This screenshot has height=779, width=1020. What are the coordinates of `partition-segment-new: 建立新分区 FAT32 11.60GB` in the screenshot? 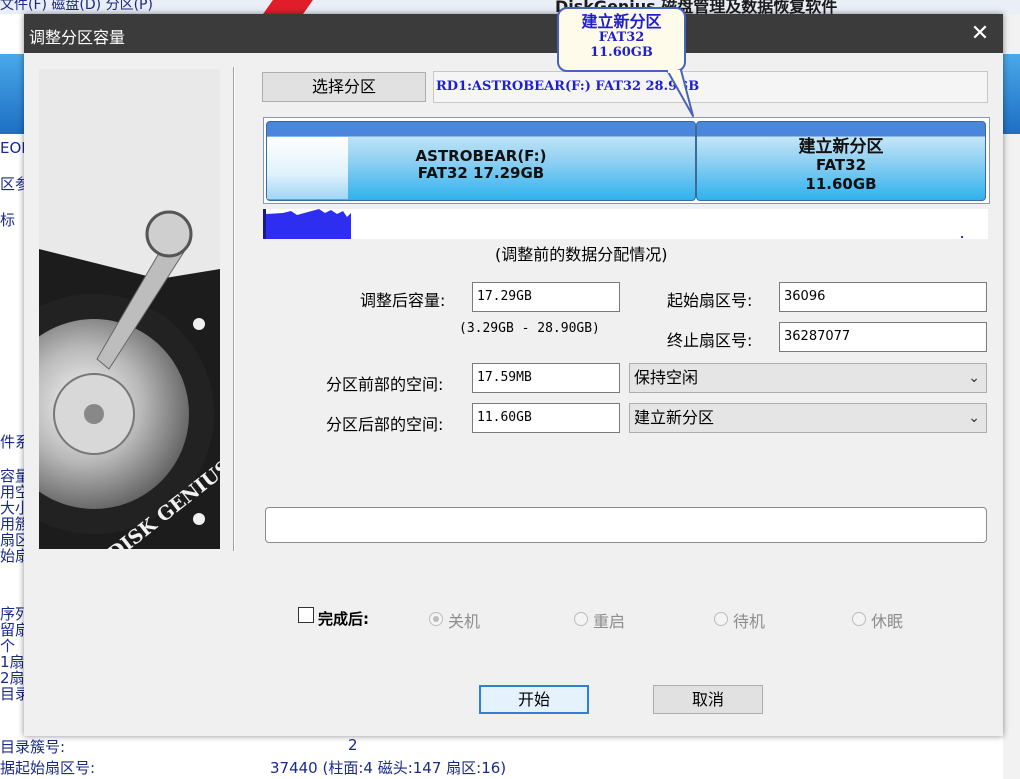 It's located at (841, 161).